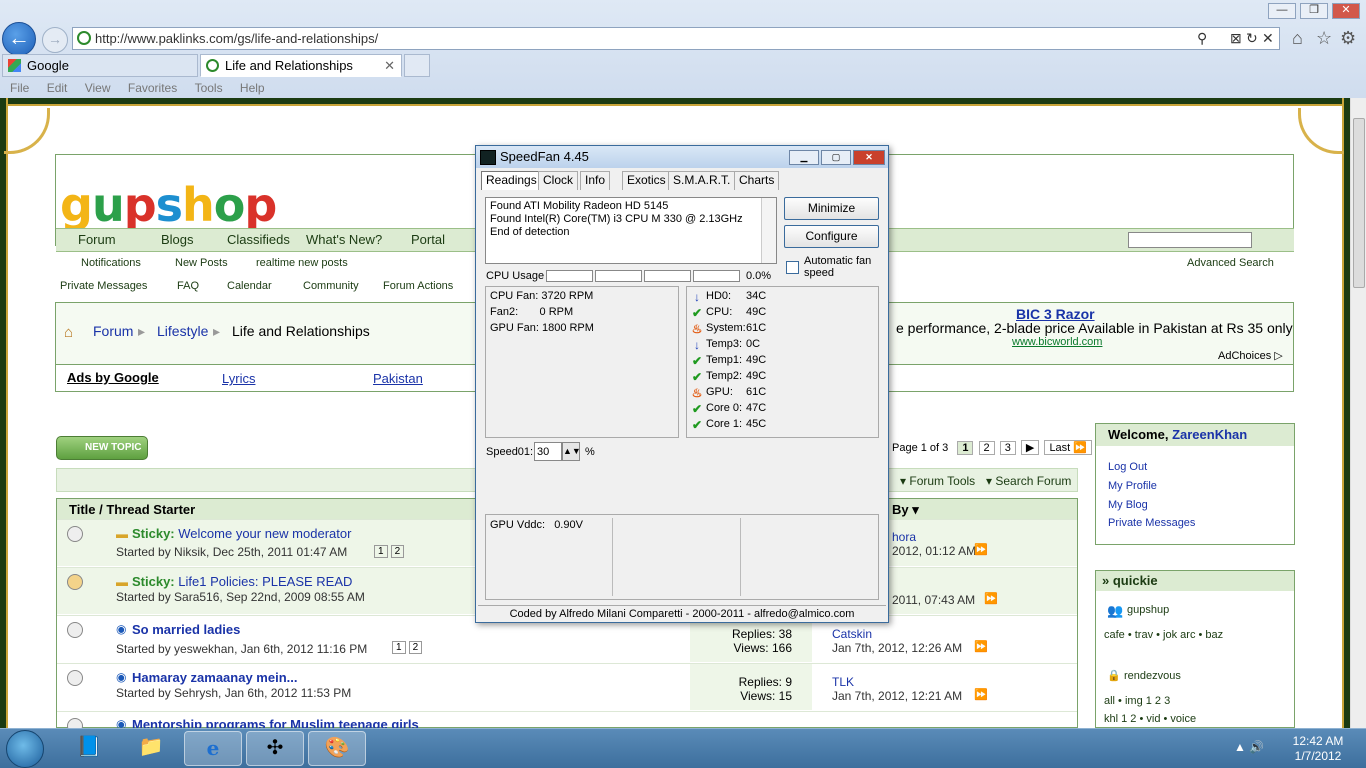 This screenshot has width=1366, height=768. Describe the element at coordinates (389, 65) in the screenshot. I see `close-tab-icon: ✕` at that location.